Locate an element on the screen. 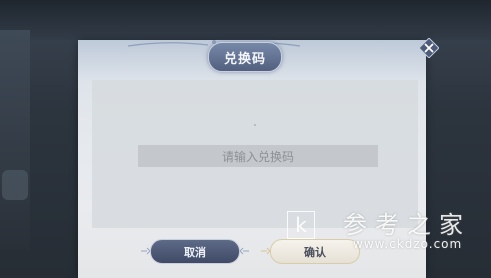  watermark-logo-letter: k is located at coordinates (301, 225).